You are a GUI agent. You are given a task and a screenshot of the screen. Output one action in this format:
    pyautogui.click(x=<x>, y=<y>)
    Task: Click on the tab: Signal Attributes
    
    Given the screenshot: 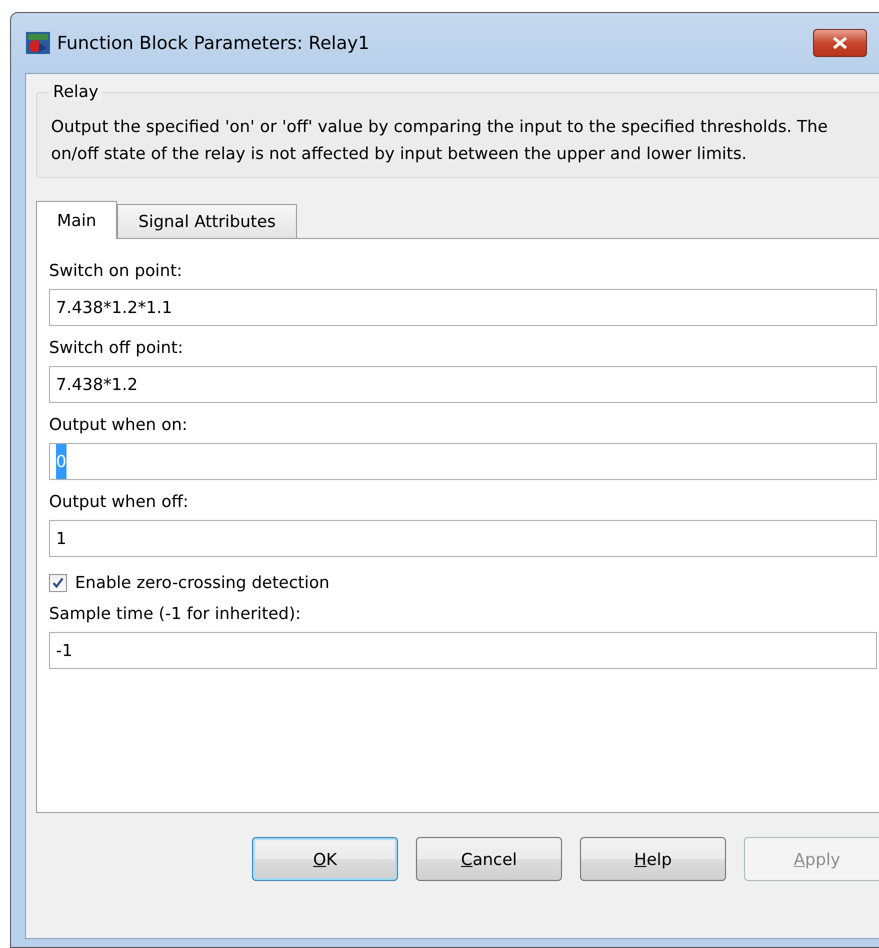 What is the action you would take?
    pyautogui.click(x=207, y=221)
    